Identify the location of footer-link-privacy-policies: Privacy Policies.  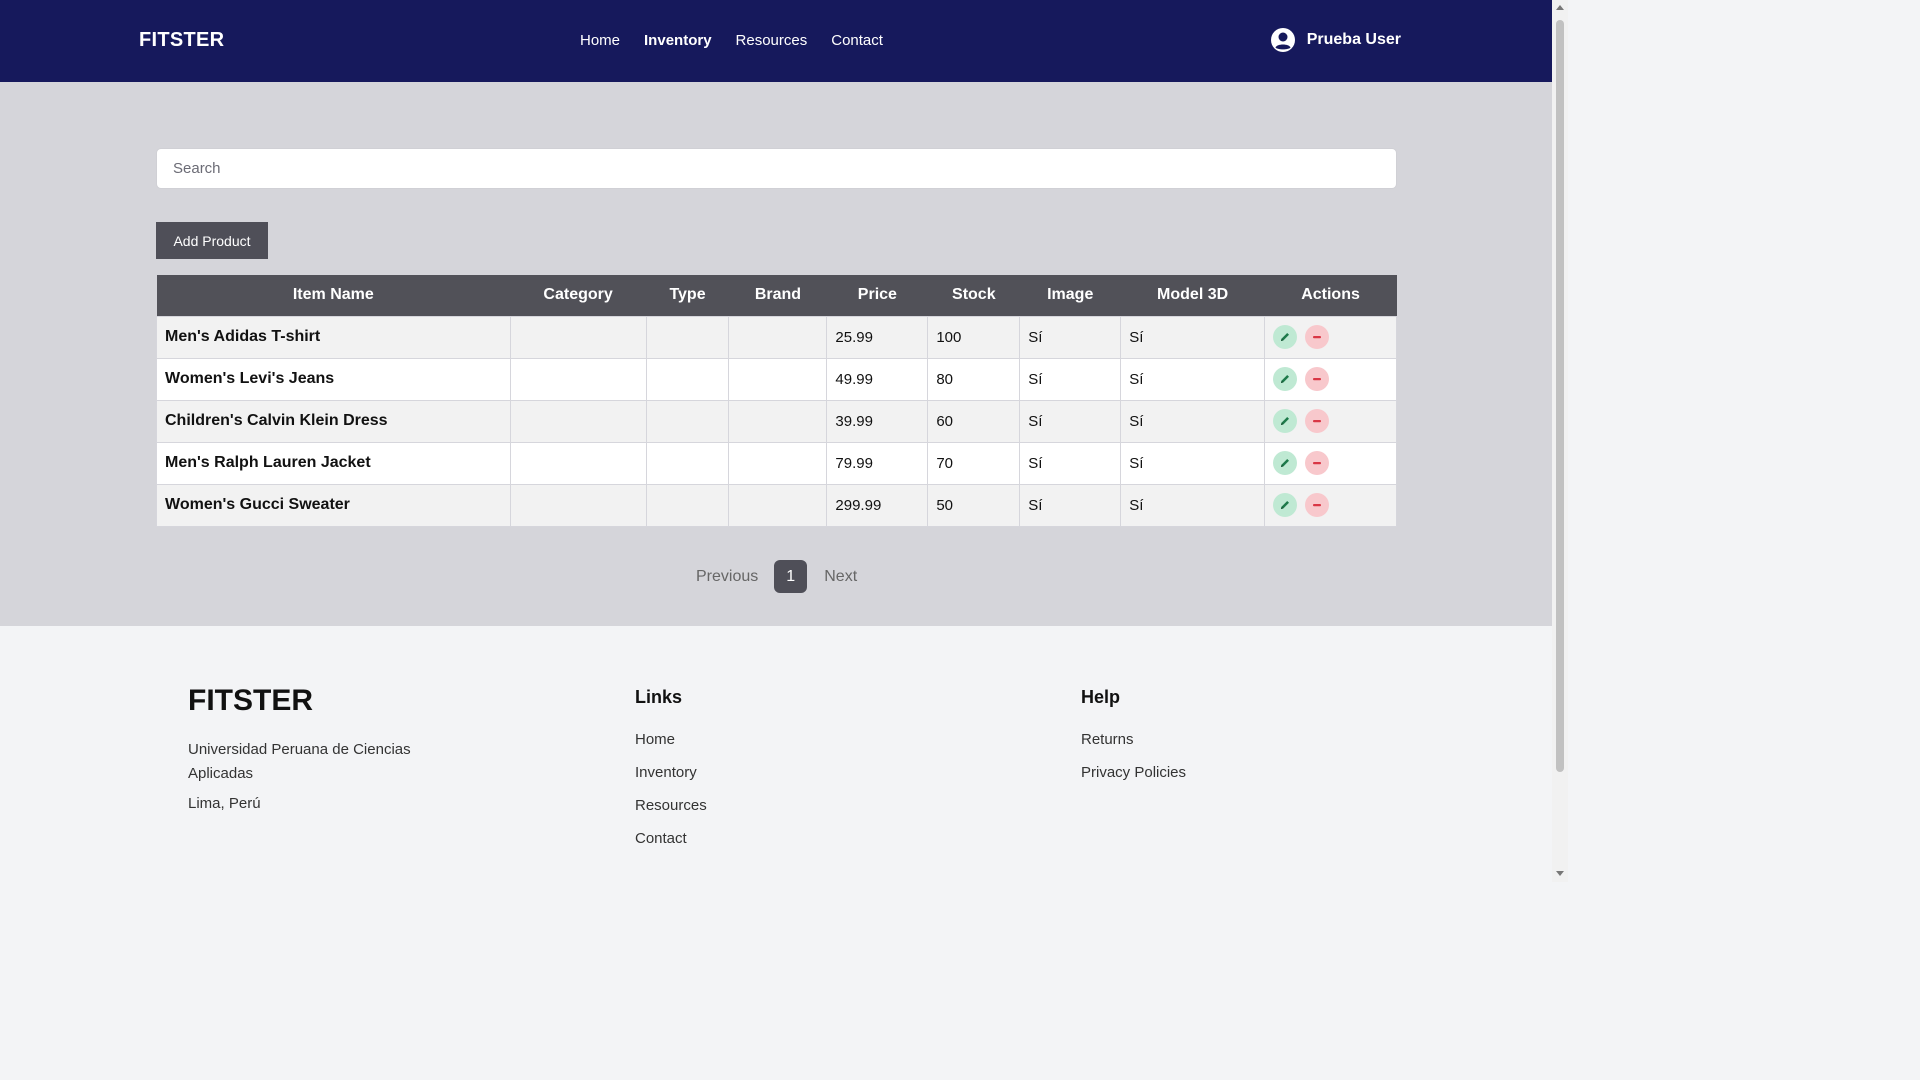
(1133, 772).